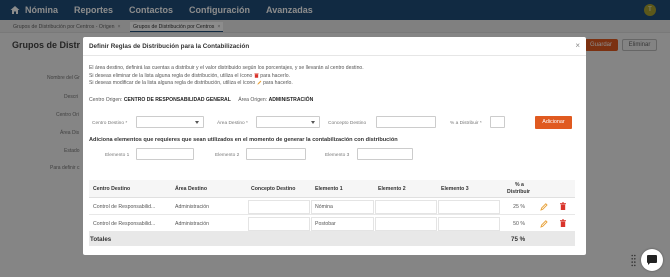 The height and width of the screenshot is (277, 670). What do you see at coordinates (165, 154) in the screenshot?
I see `elemento1-input` at bounding box center [165, 154].